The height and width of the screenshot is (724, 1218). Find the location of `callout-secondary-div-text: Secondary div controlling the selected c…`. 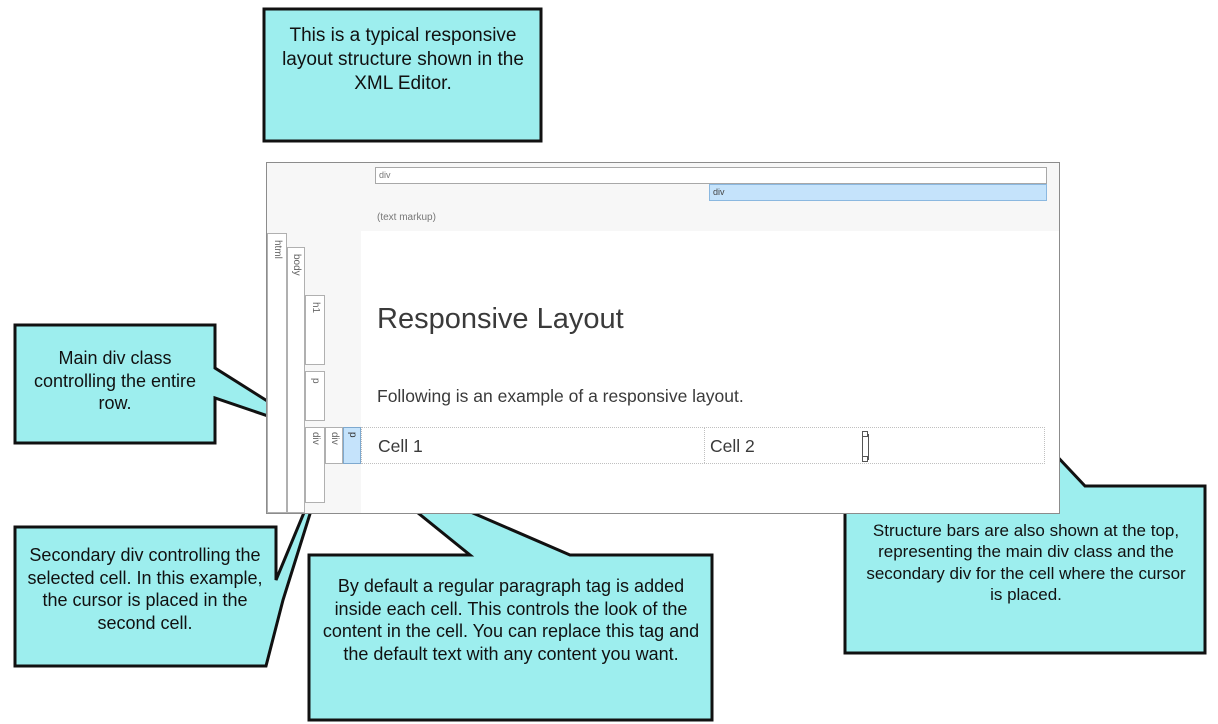

callout-secondary-div-text: Secondary div controlling the selected c… is located at coordinates (145, 589).